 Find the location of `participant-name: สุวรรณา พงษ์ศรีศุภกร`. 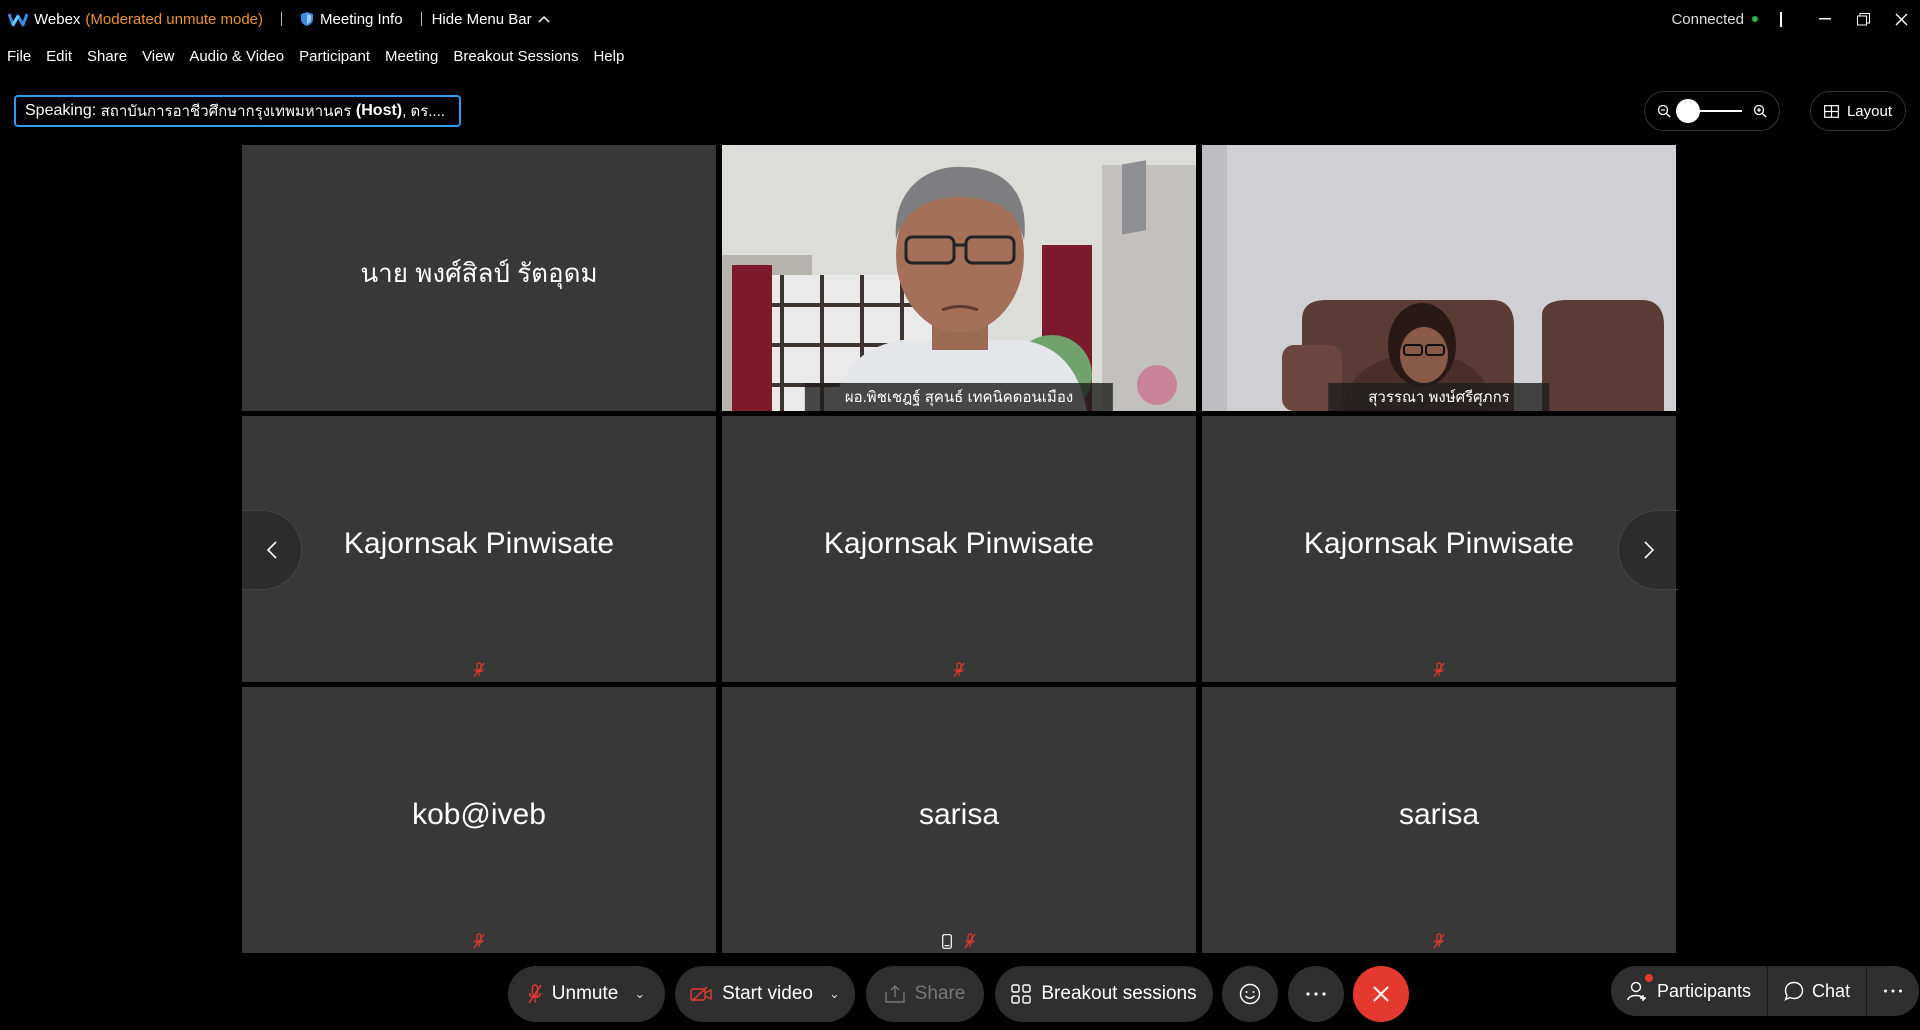

participant-name: สุวรรณา พงษ์ศรีศุภกร is located at coordinates (1439, 397).